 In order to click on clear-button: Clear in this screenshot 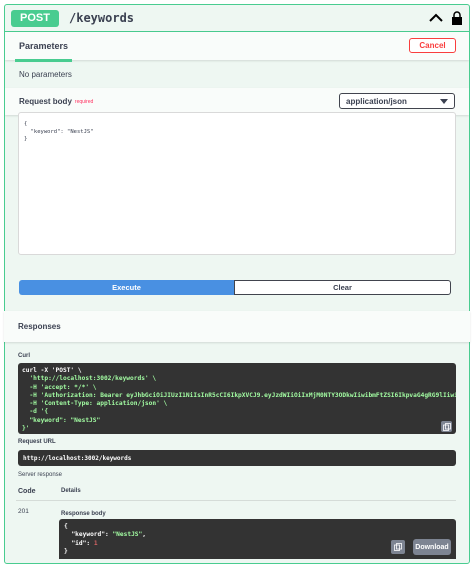, I will do `click(342, 287)`.